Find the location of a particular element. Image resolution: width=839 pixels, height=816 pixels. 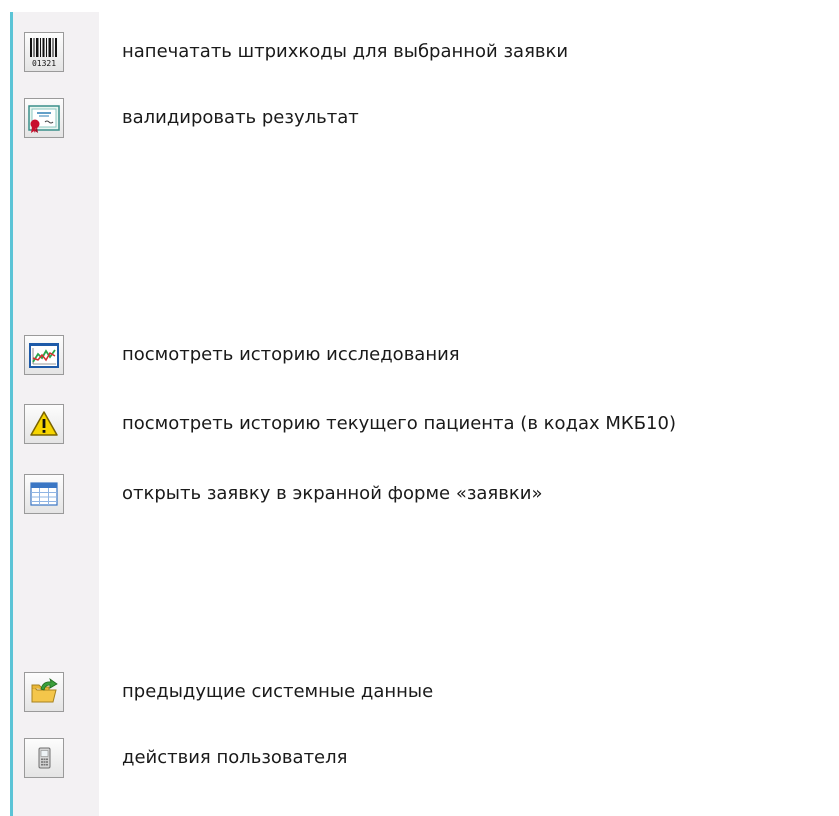

previous-system-data-button is located at coordinates (44, 692).